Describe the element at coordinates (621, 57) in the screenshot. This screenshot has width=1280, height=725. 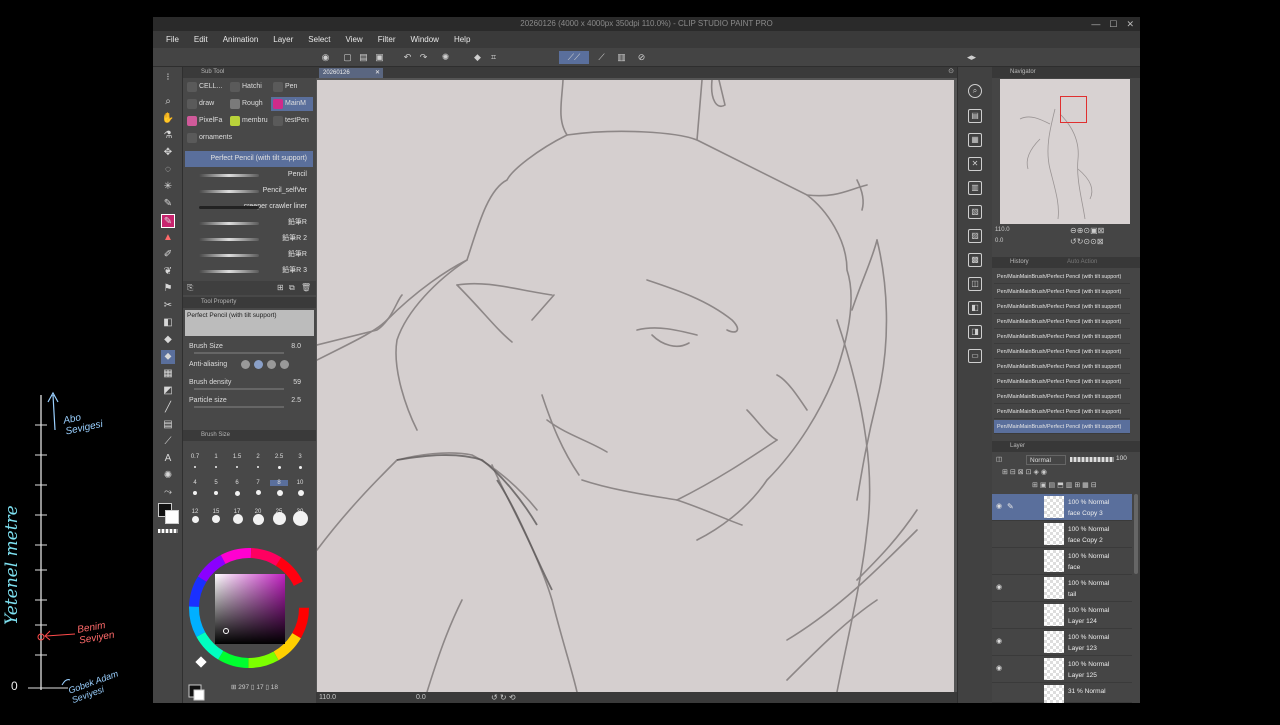
I see `memo-icon: ▥` at that location.